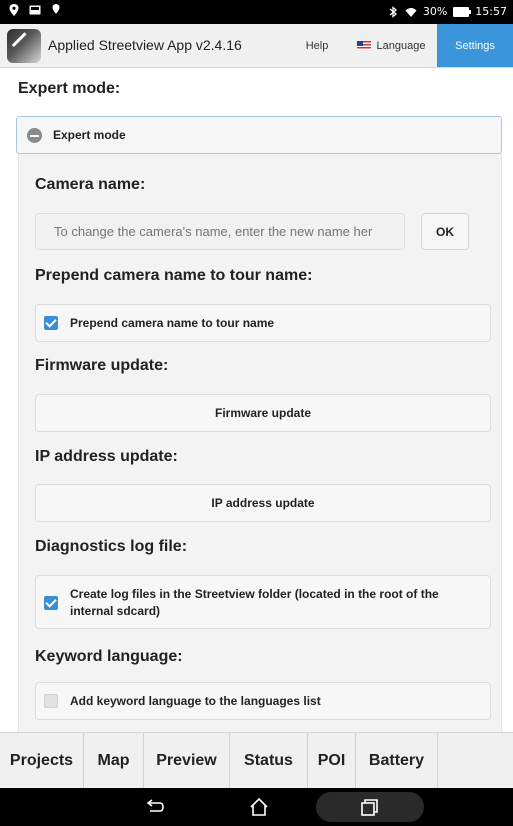 This screenshot has width=513, height=826. What do you see at coordinates (393, 11) in the screenshot?
I see `bluetooth-icon` at bounding box center [393, 11].